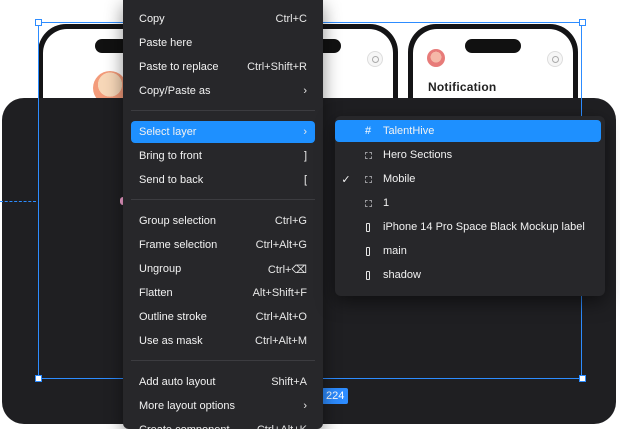 The image size is (620, 429). I want to click on menu-item-label: Select layer, so click(168, 132).